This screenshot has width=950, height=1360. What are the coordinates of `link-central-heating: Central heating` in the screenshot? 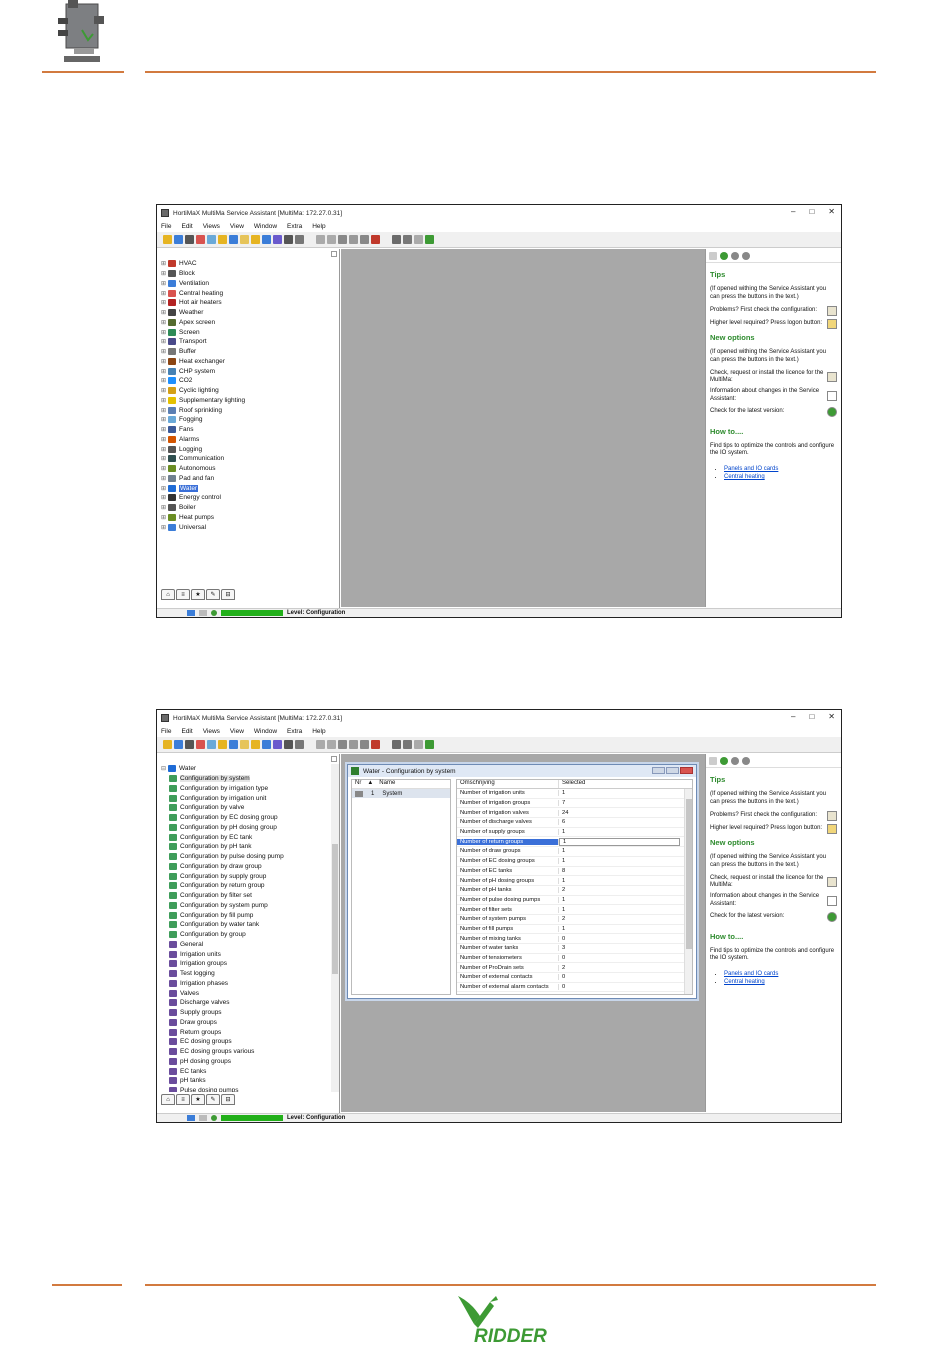 It's located at (744, 477).